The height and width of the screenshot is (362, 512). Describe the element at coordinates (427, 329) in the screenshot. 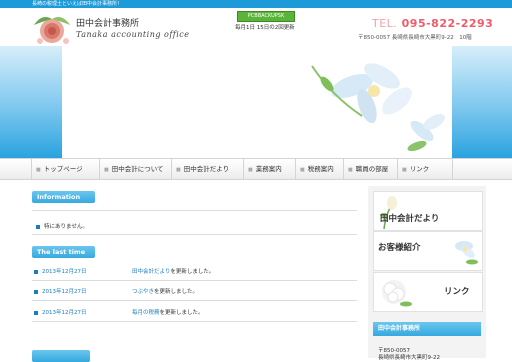

I see `sidebar-office-heading: 田中会計事務所` at that location.